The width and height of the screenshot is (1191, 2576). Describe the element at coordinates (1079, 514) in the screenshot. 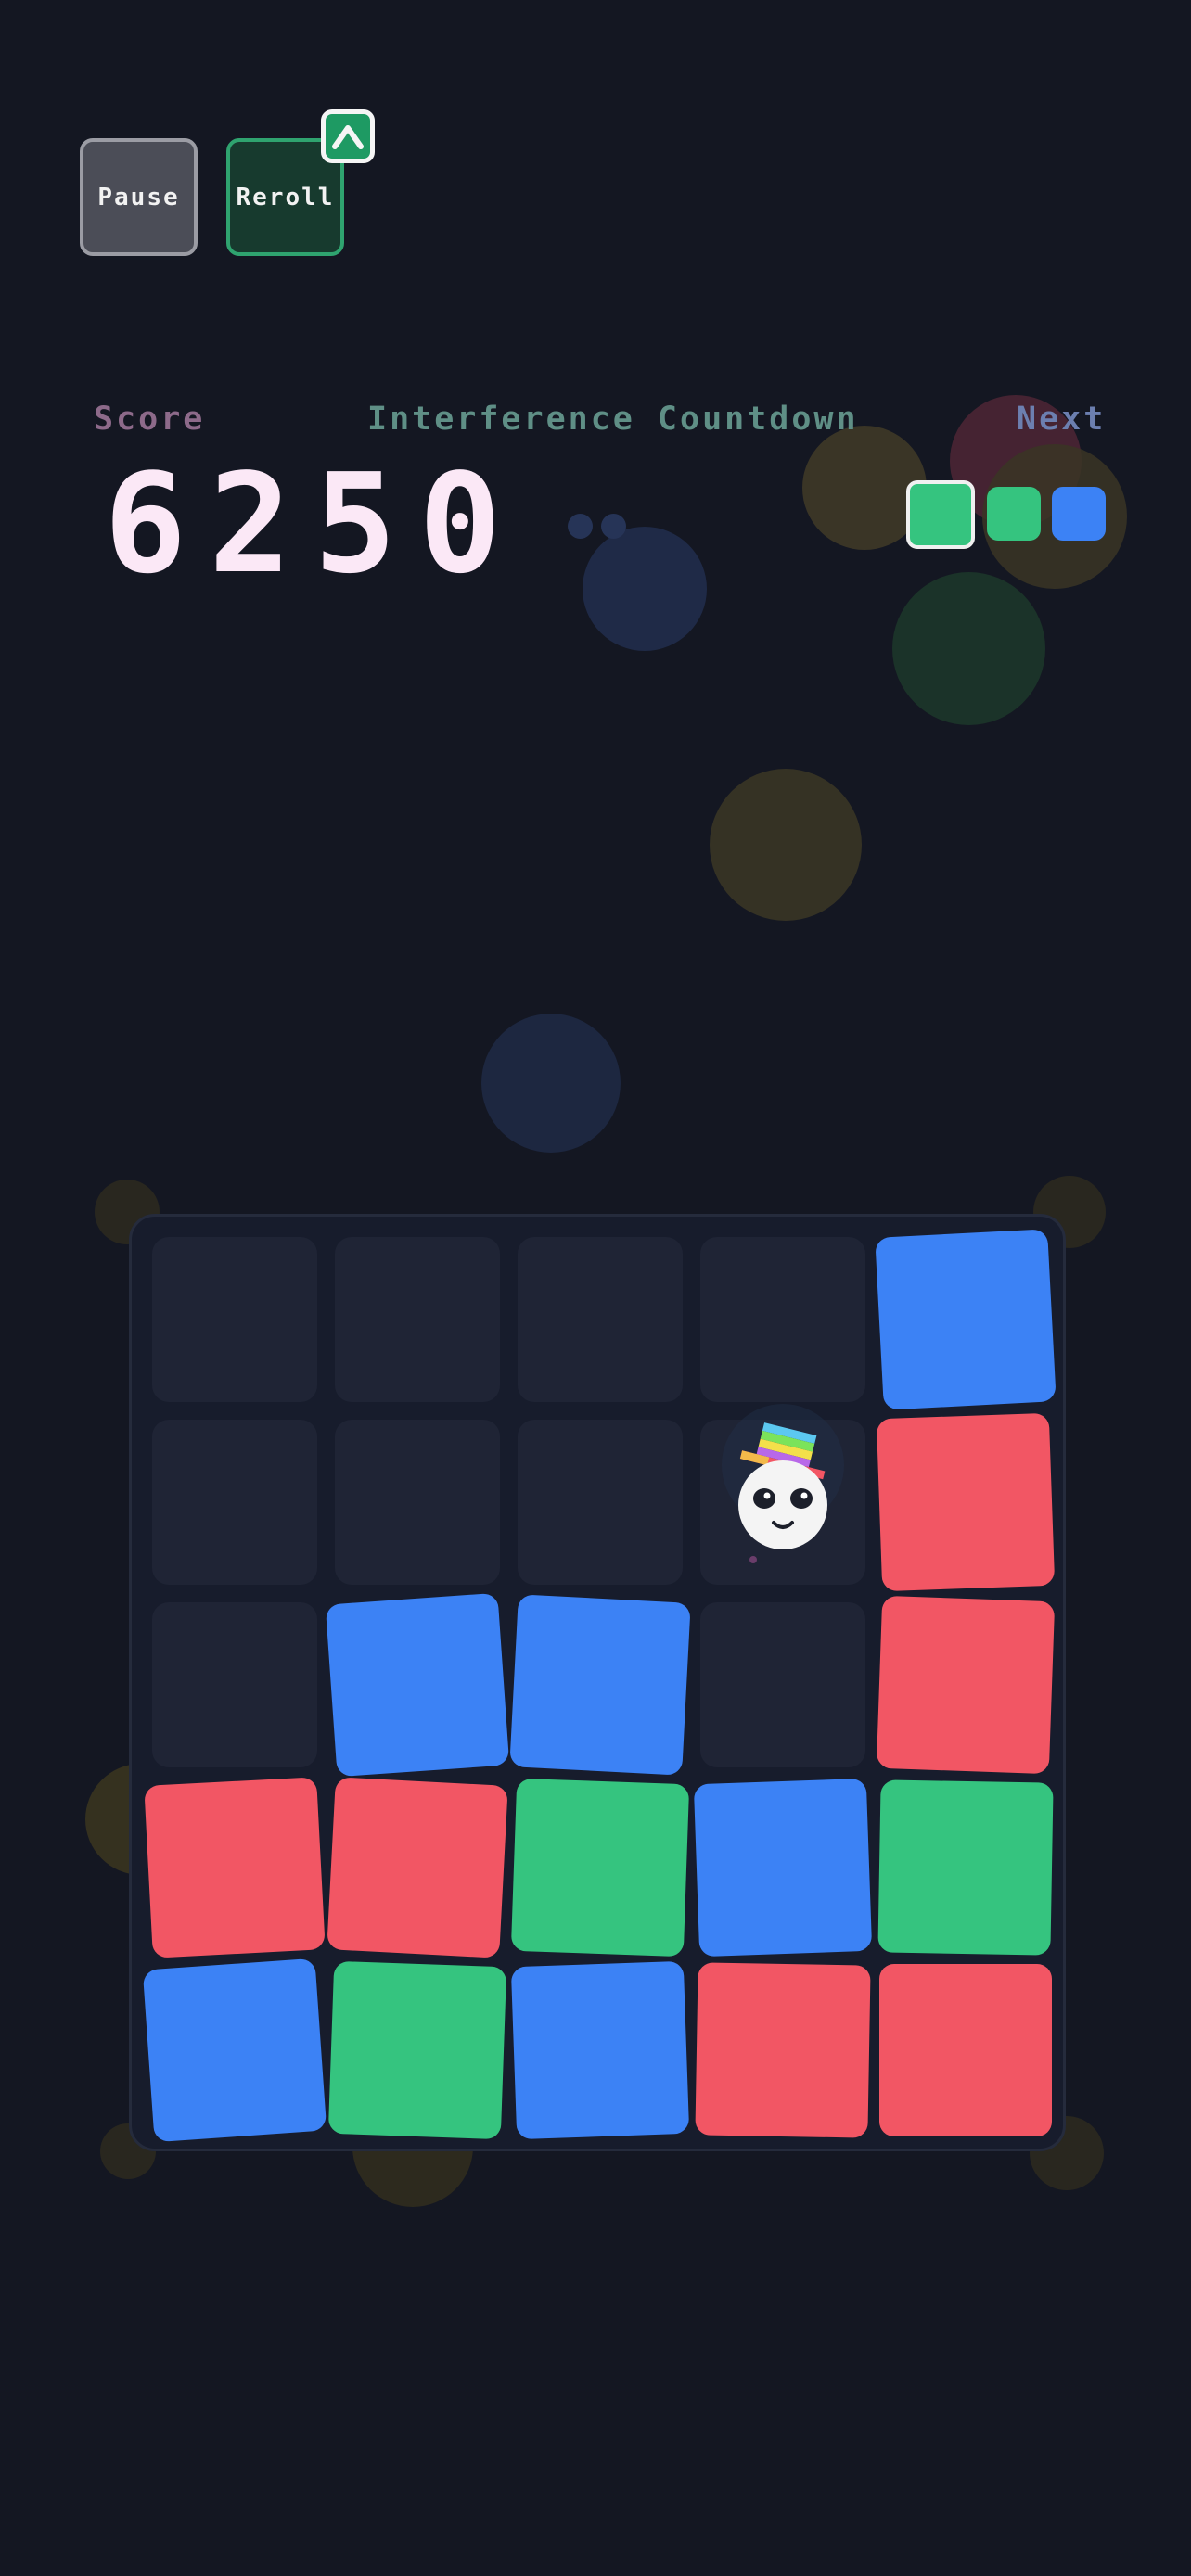

I see `next-piece-blue` at that location.